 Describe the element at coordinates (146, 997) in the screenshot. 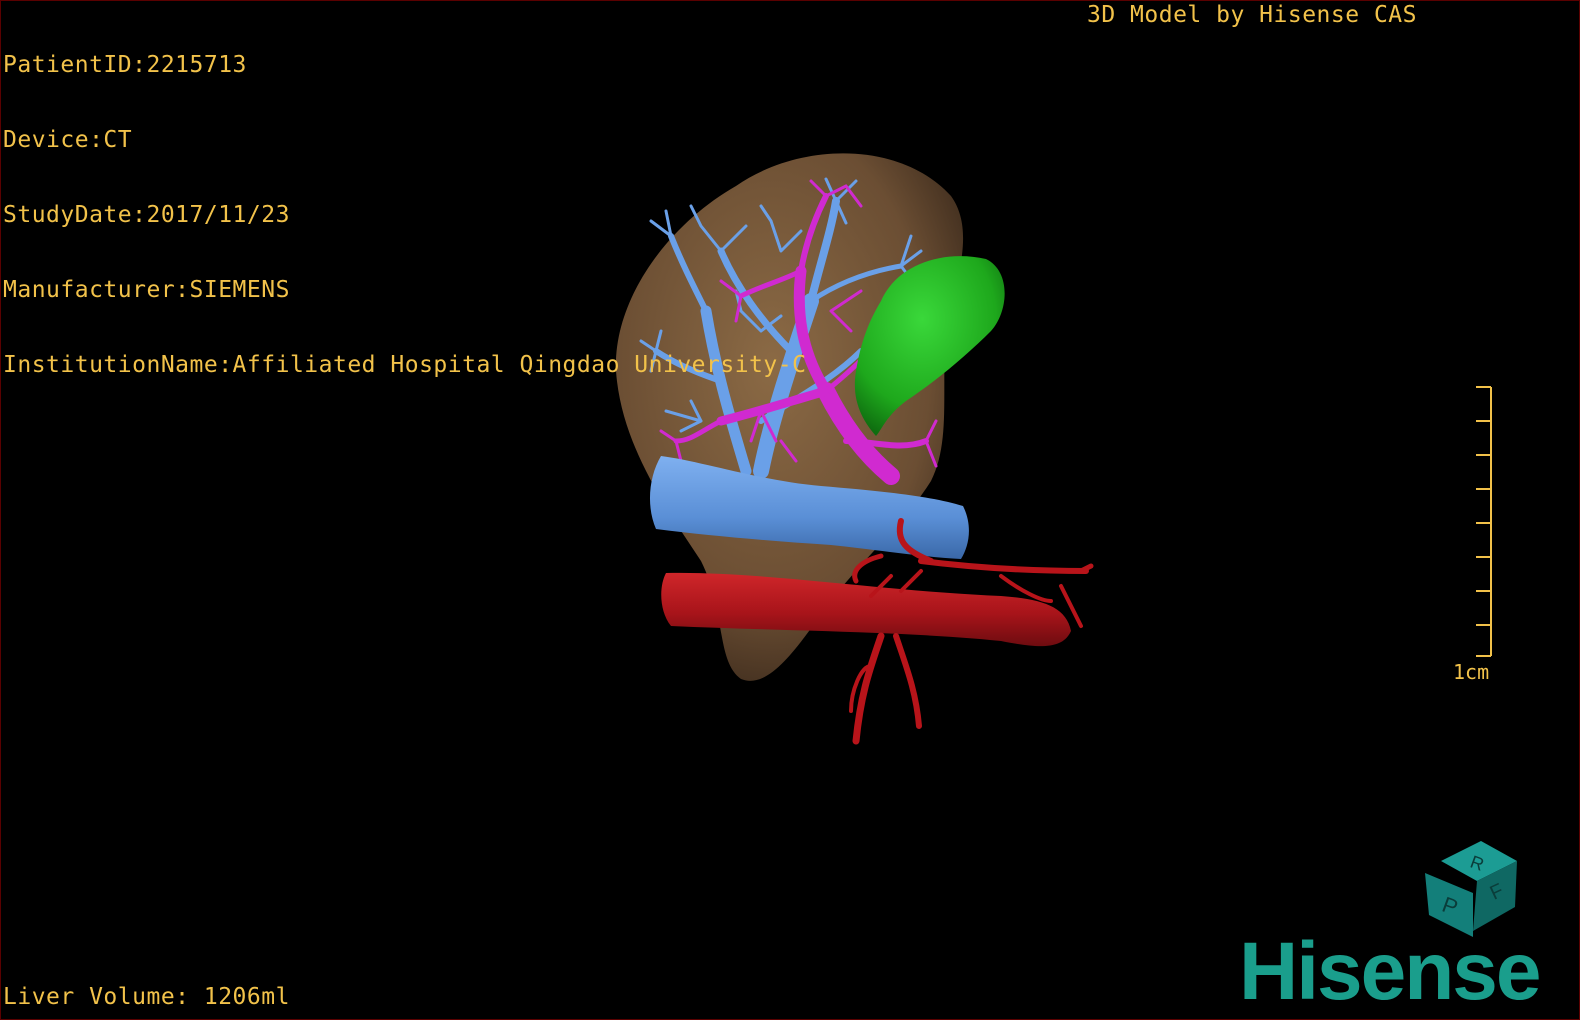

I see `liver-volume: Liver Volume: 1206ml` at that location.